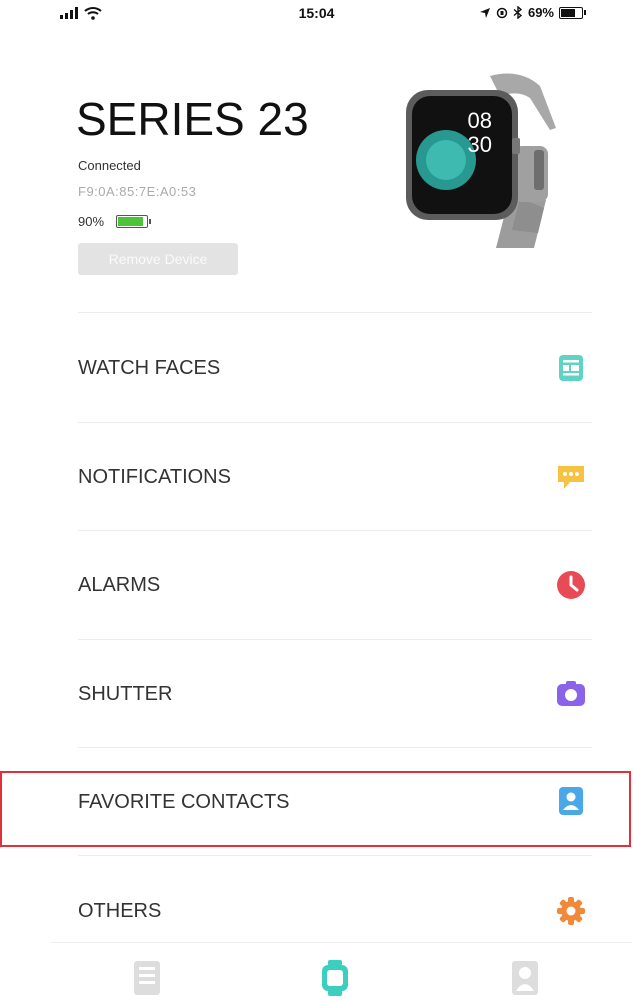 This screenshot has height=1001, width=633. Describe the element at coordinates (315, 809) in the screenshot. I see `highlight-box` at that location.